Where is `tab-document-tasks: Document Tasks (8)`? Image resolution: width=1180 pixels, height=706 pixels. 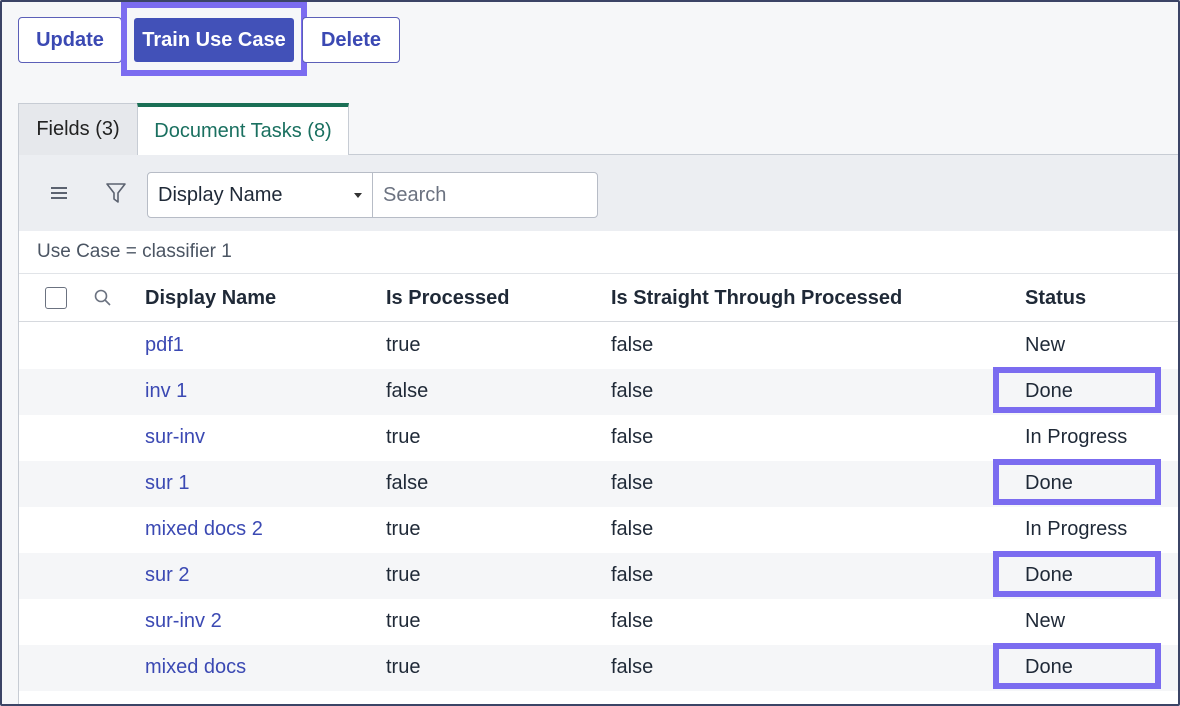 tab-document-tasks: Document Tasks (8) is located at coordinates (243, 129).